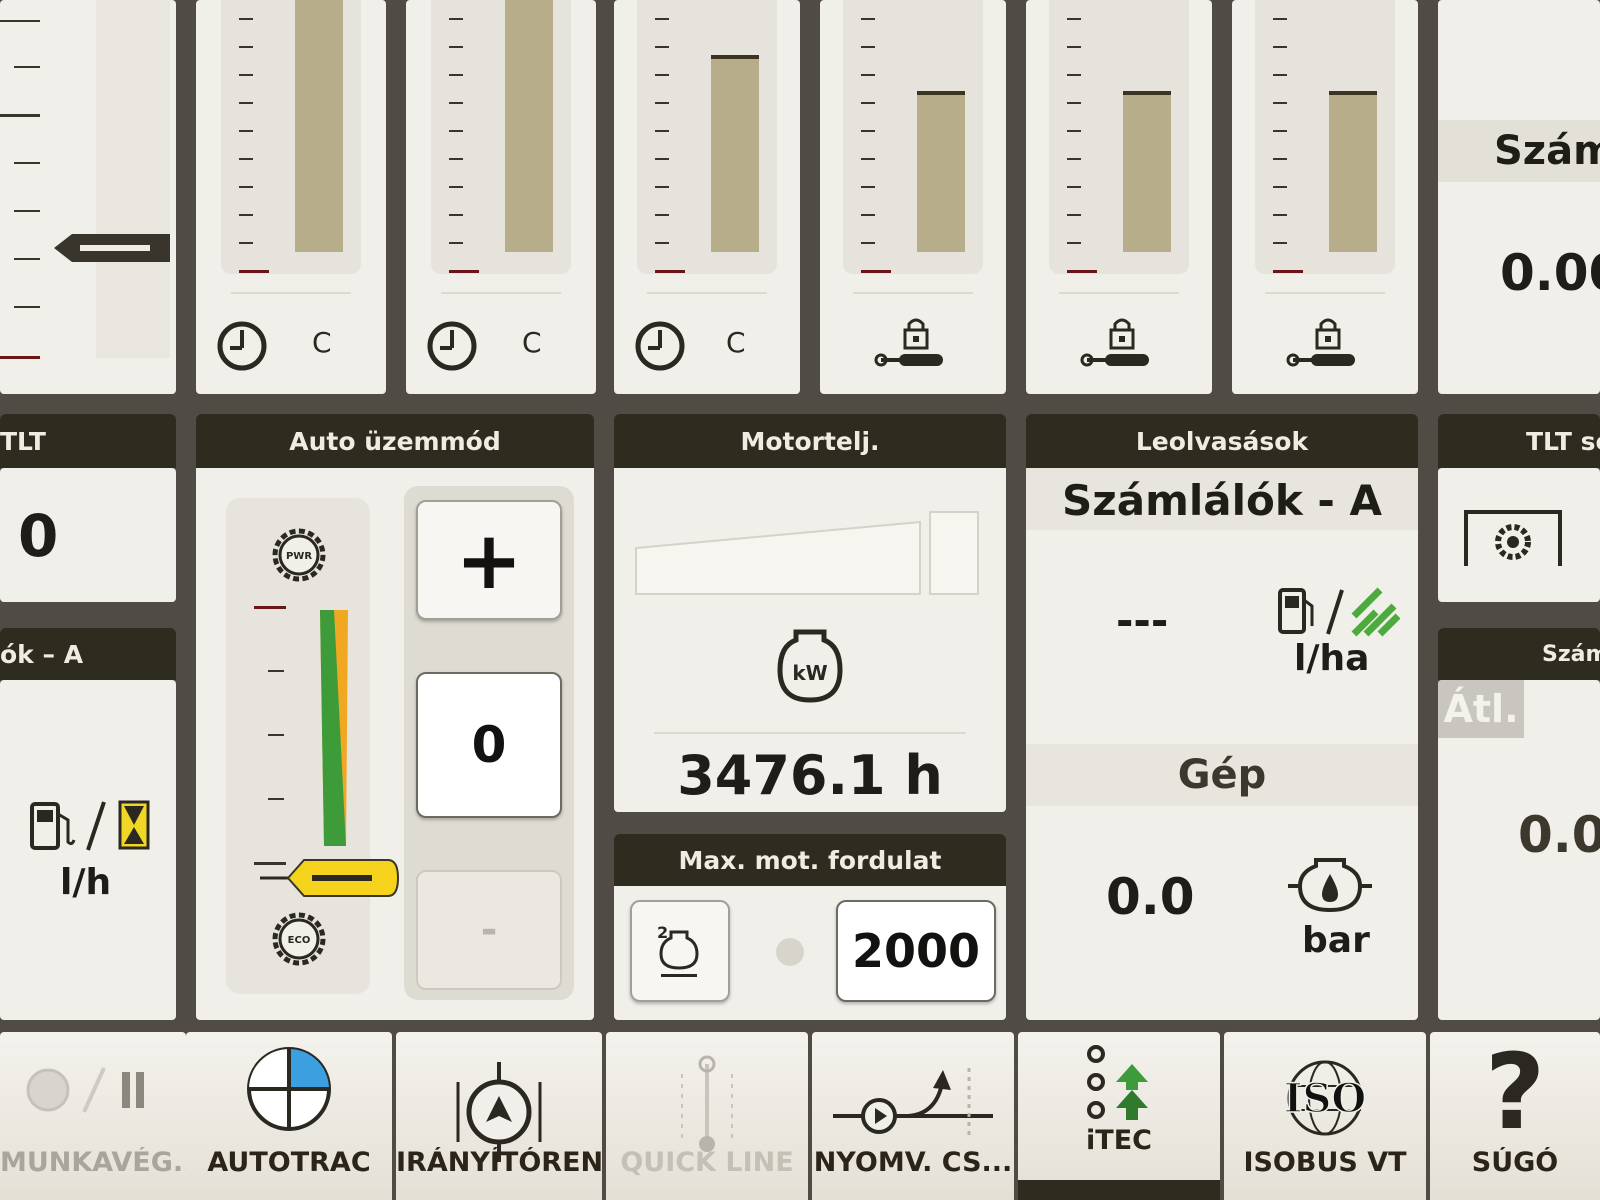 The height and width of the screenshot is (1200, 1600). What do you see at coordinates (499, 1116) in the screenshot?
I see `dock-guidance: IRÁNYÍTÓREND` at bounding box center [499, 1116].